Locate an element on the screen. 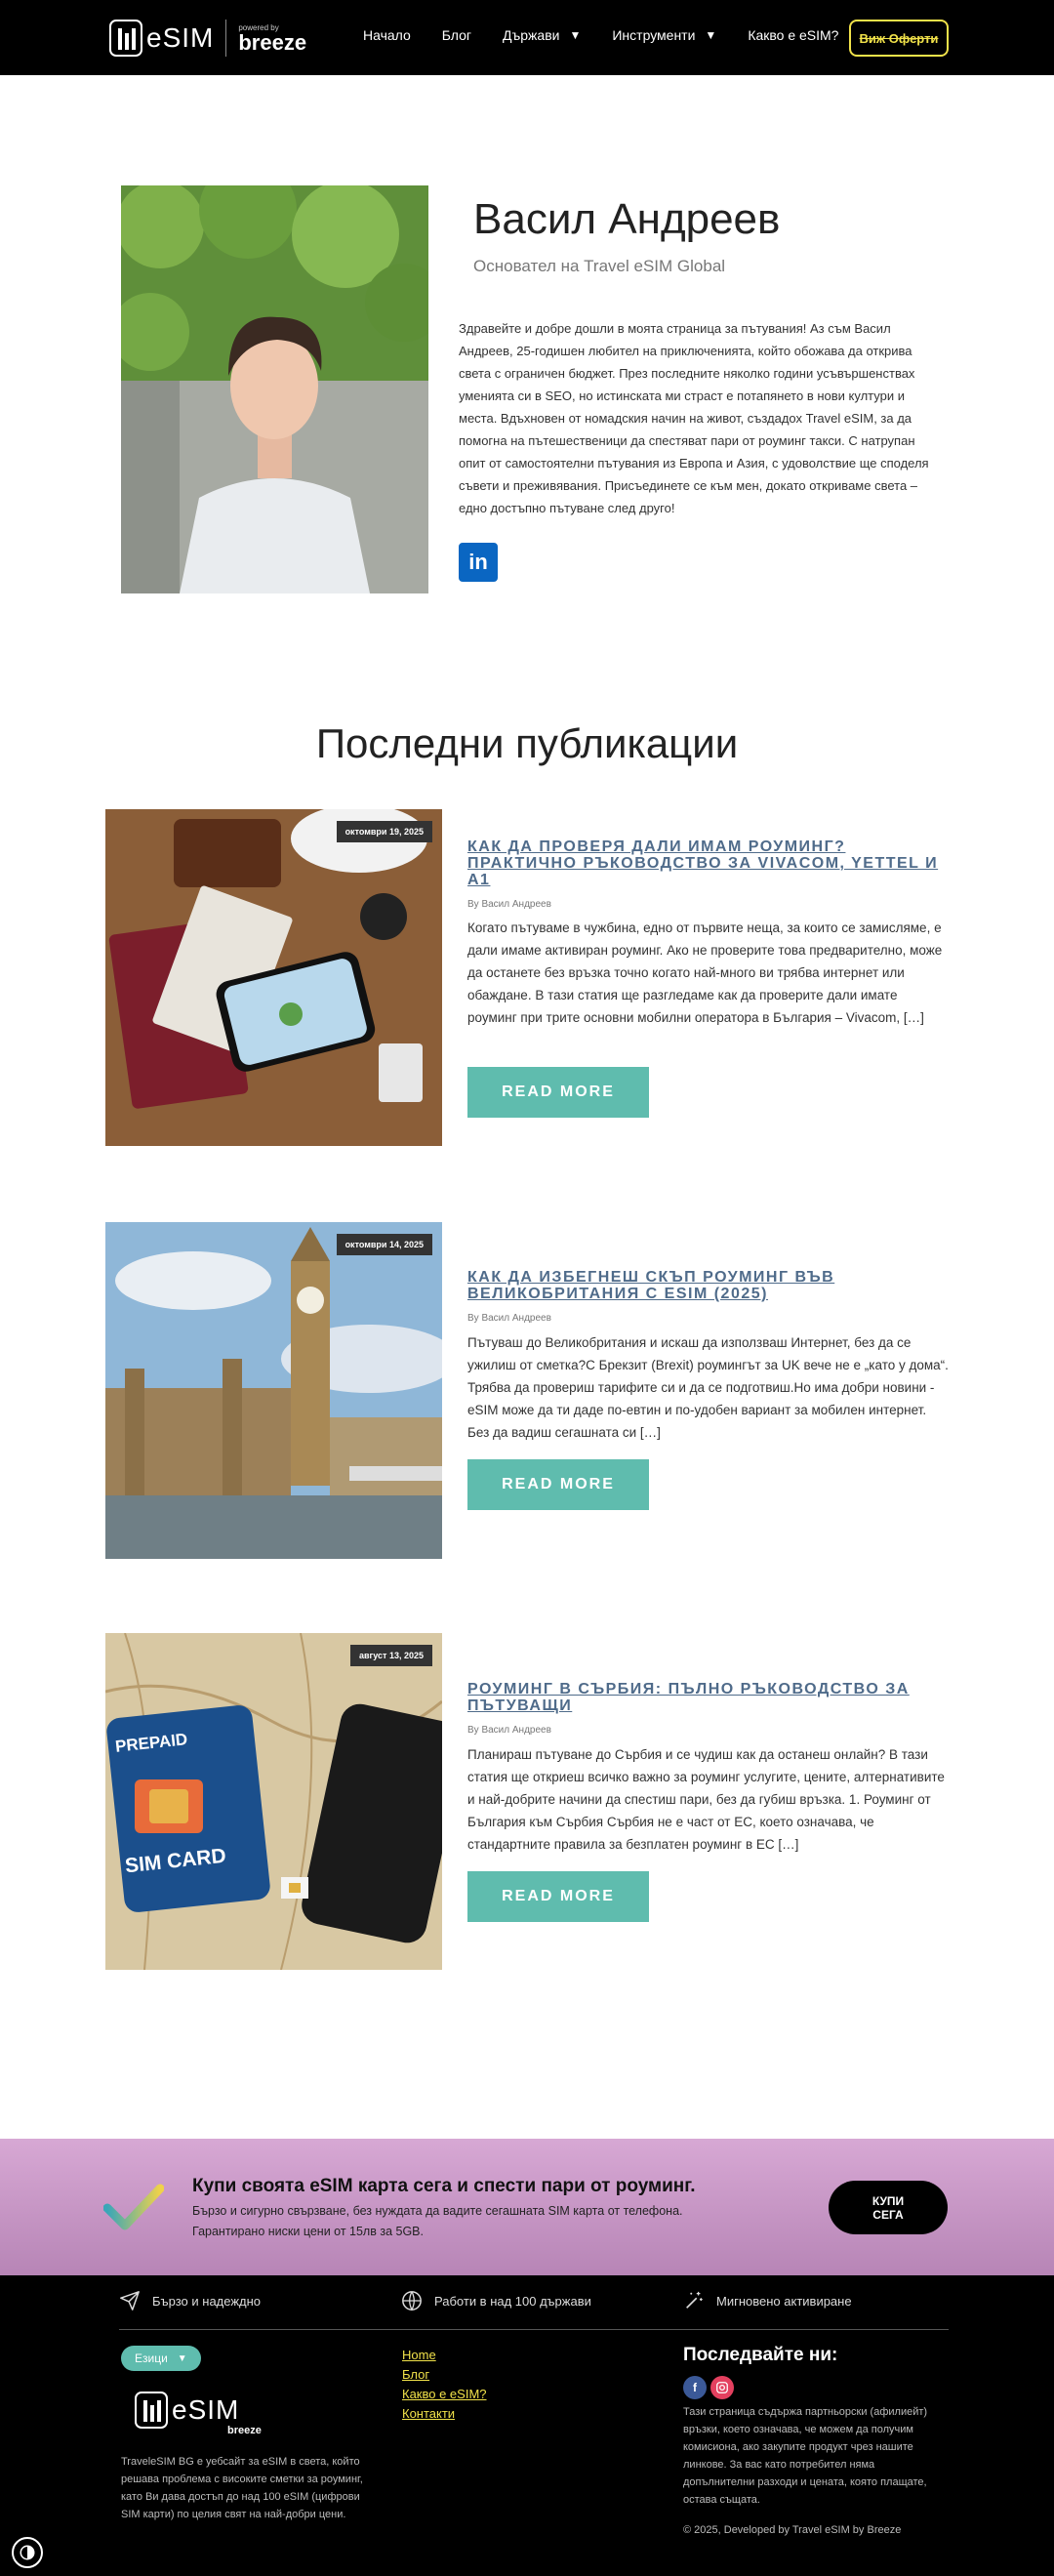  author-photo is located at coordinates (274, 389).